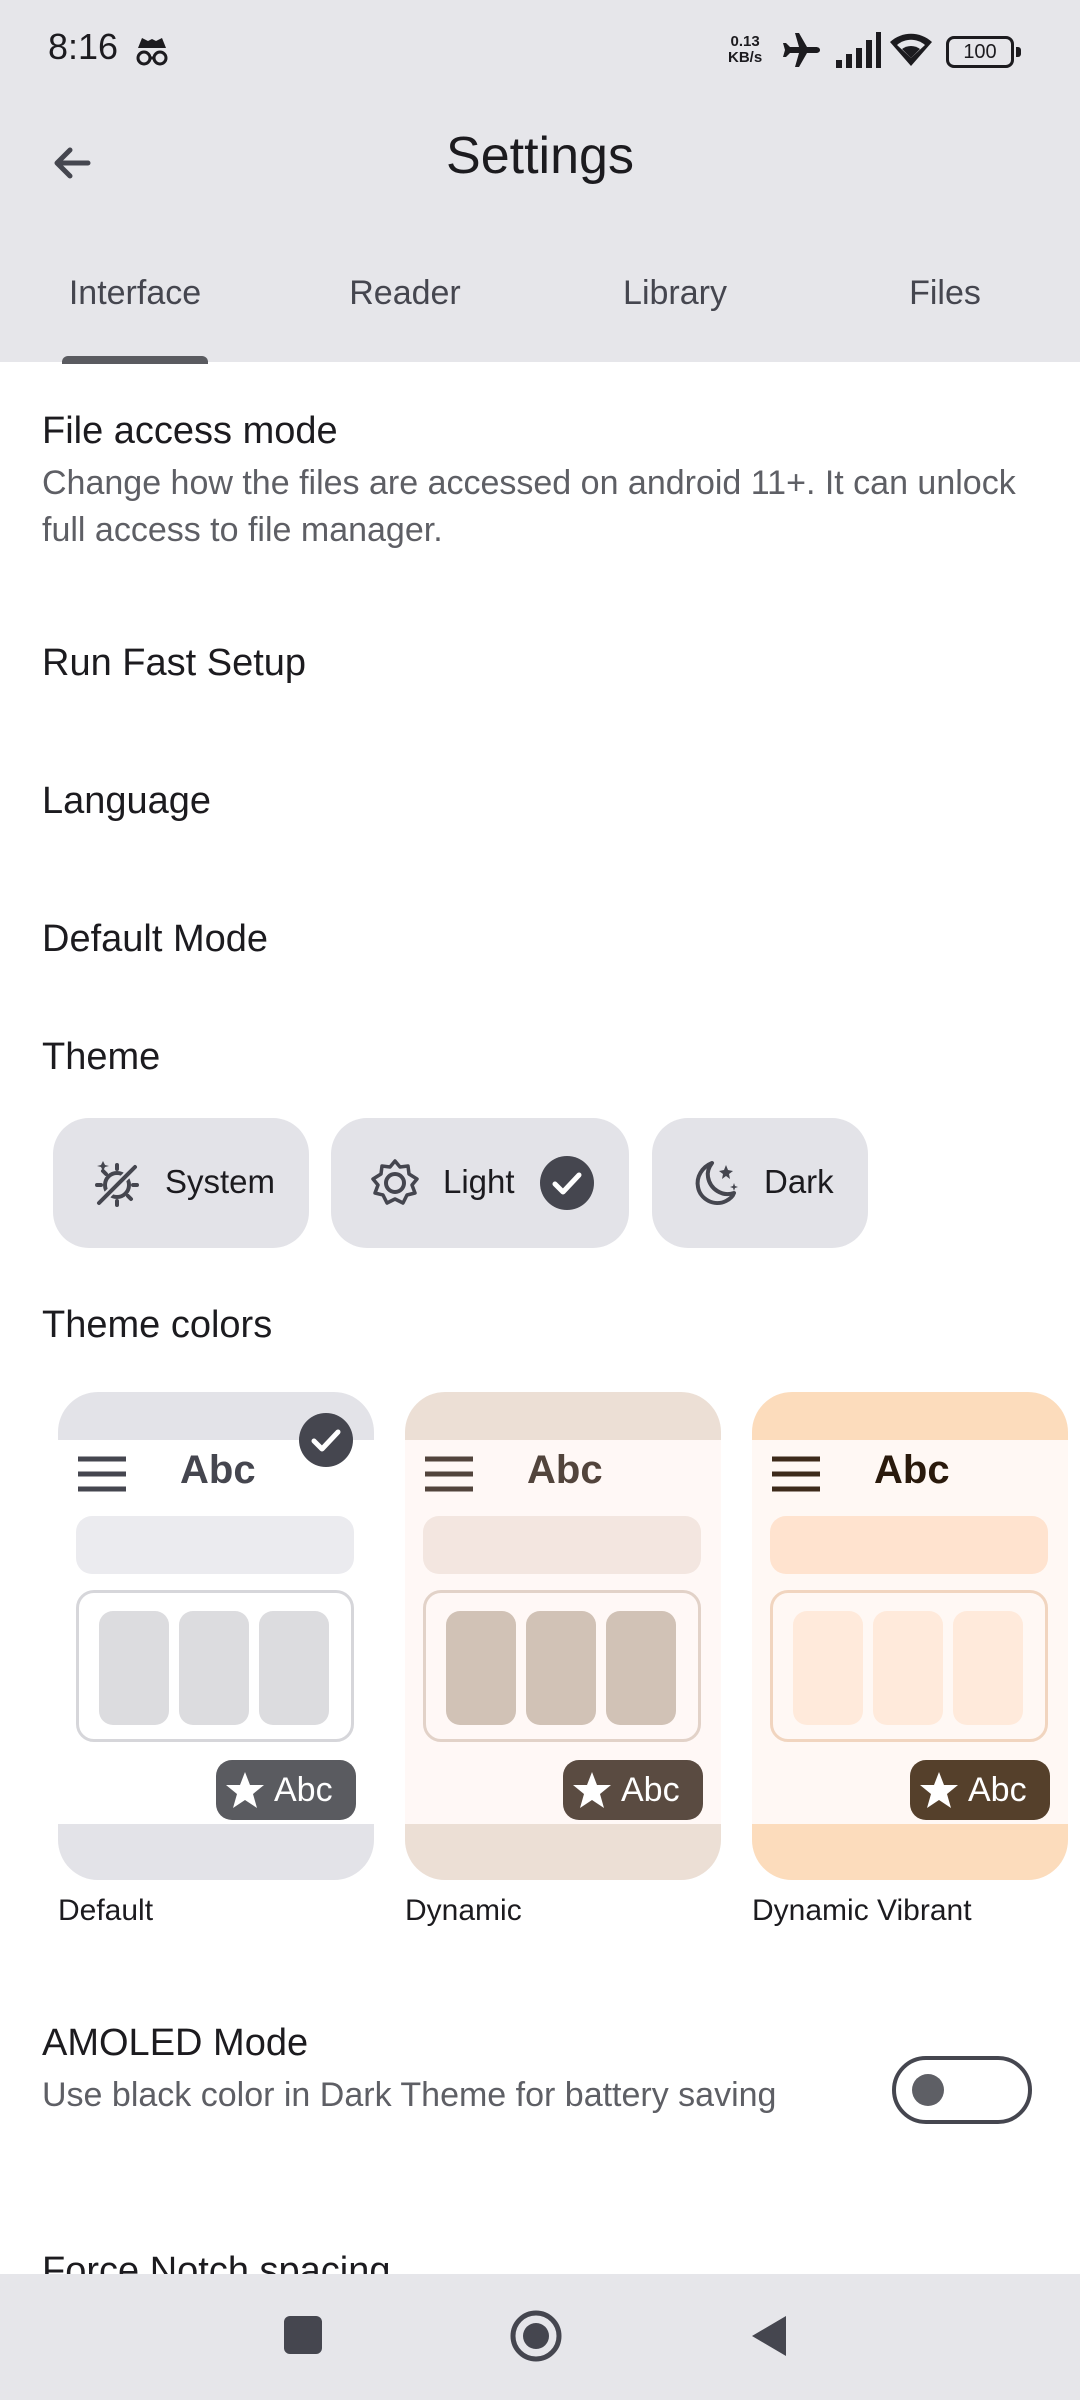 The height and width of the screenshot is (2400, 1080). I want to click on page-title: Settings, so click(540, 156).